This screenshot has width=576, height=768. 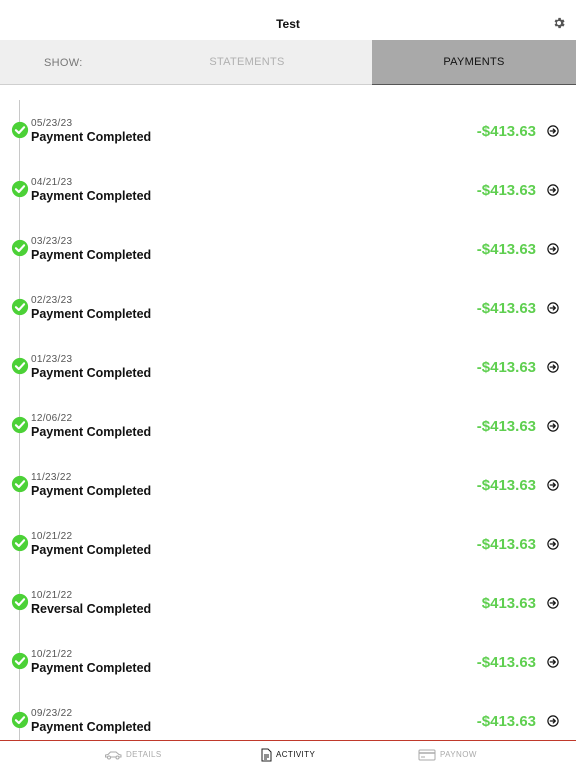 What do you see at coordinates (52, 713) in the screenshot?
I see `payment-date: 09/23/22` at bounding box center [52, 713].